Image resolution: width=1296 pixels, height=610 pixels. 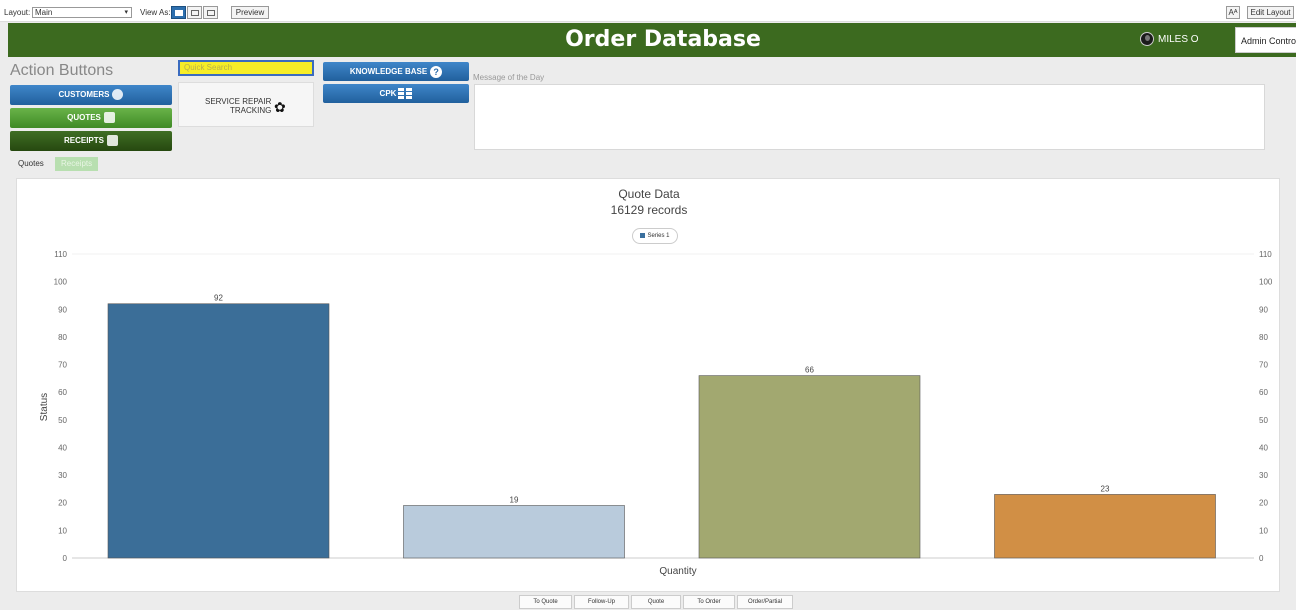 I want to click on y-tick-label-right: 40, so click(x=1263, y=447).